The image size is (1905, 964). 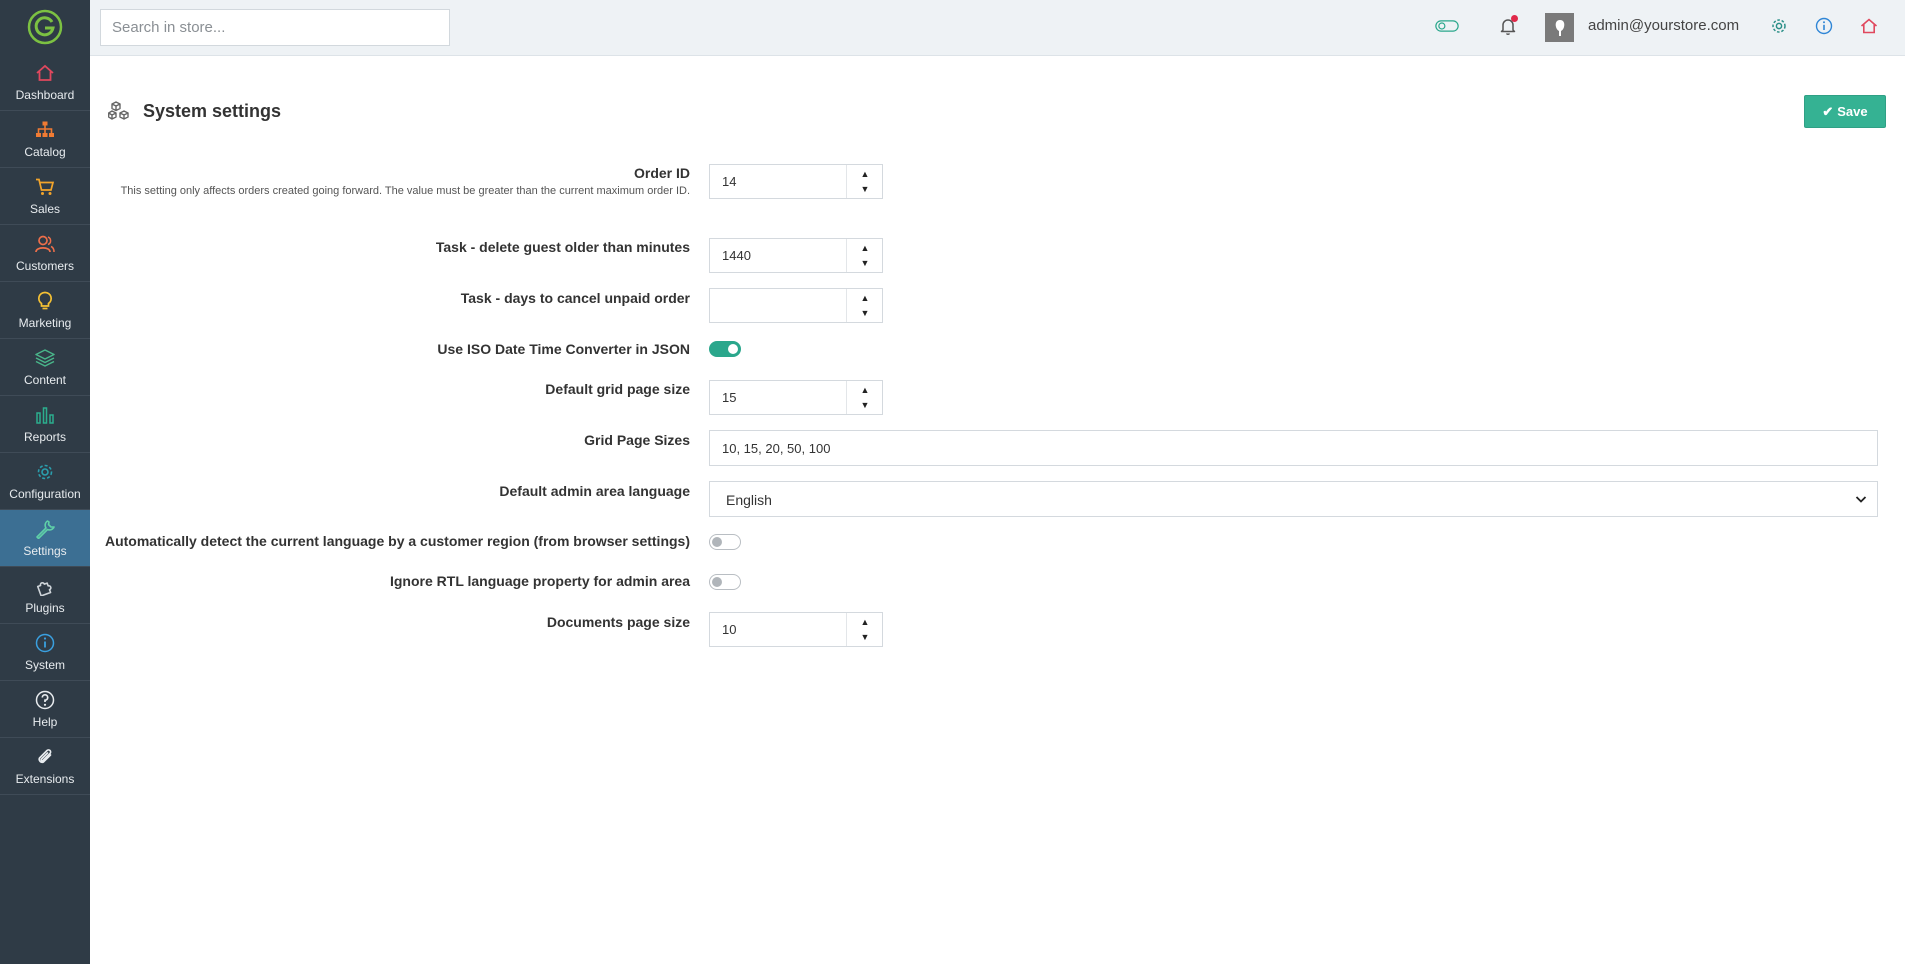 I want to click on logo, so click(x=45, y=27).